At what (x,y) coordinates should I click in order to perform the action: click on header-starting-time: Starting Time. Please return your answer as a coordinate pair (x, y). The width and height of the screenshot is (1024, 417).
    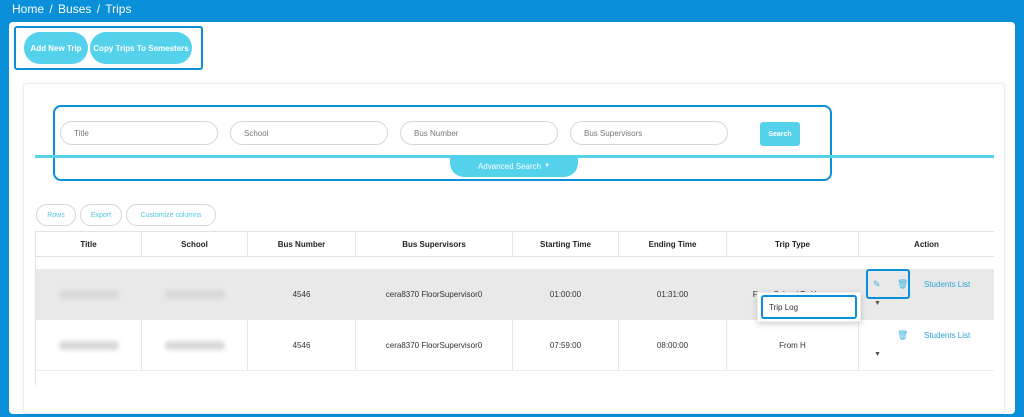
    Looking at the image, I should click on (566, 244).